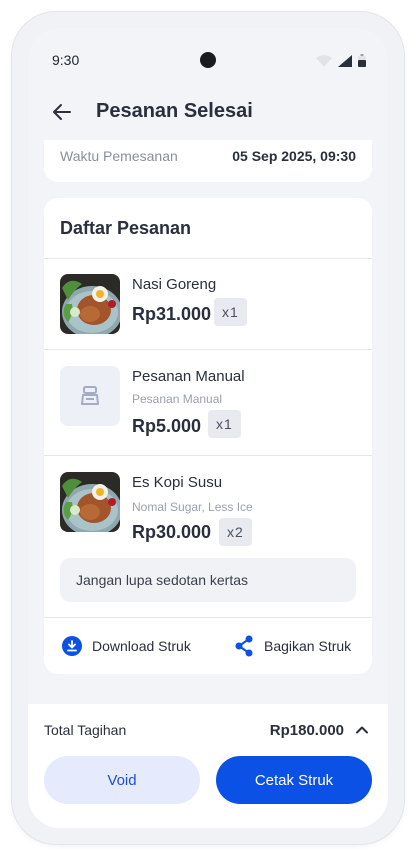 The height and width of the screenshot is (856, 416). Describe the element at coordinates (72, 646) in the screenshot. I see `download-icon` at that location.